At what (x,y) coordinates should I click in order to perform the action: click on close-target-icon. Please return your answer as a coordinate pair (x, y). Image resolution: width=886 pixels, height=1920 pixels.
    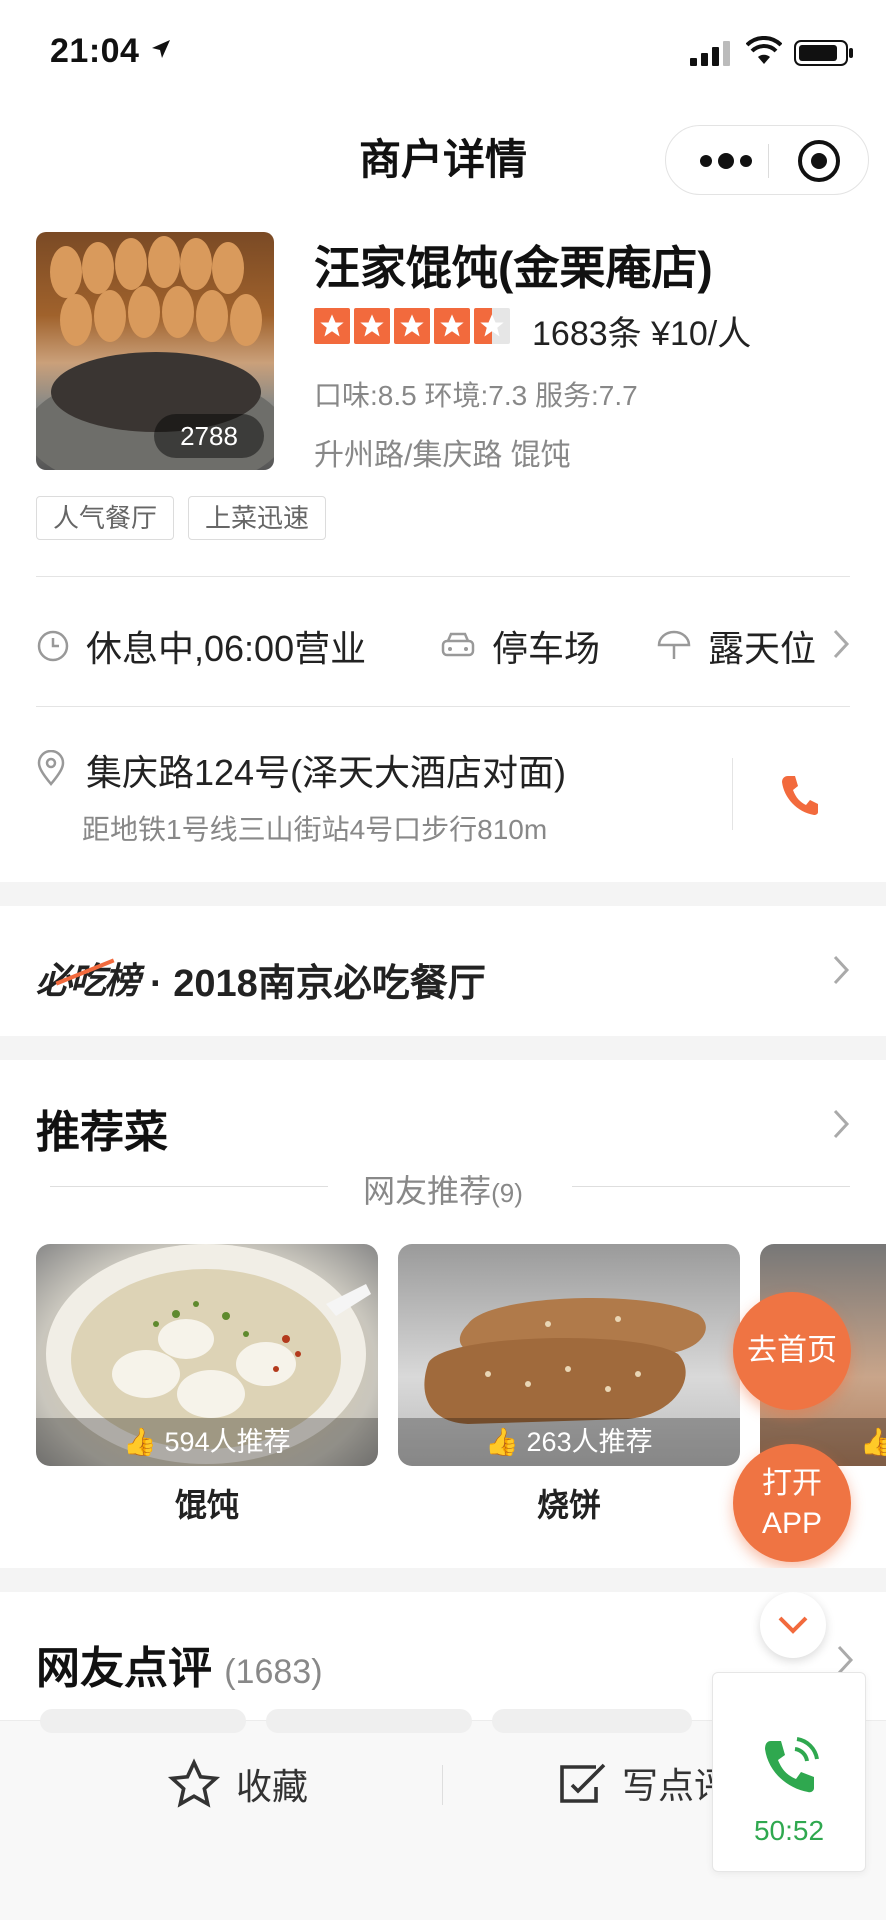
    Looking at the image, I should click on (819, 161).